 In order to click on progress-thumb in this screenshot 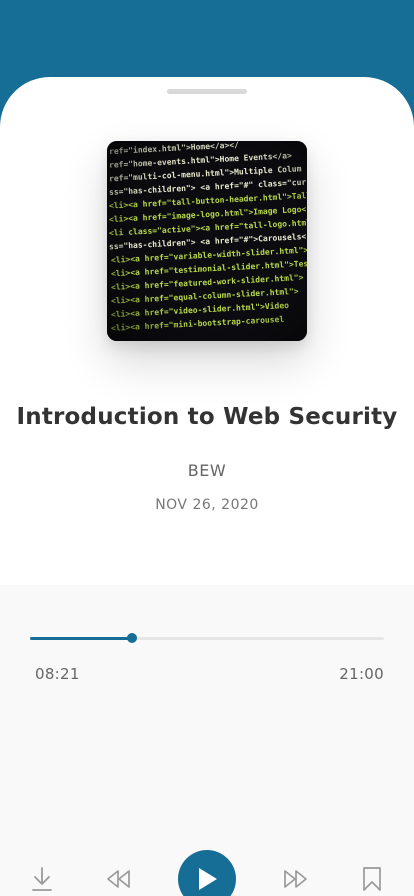, I will do `click(132, 638)`.